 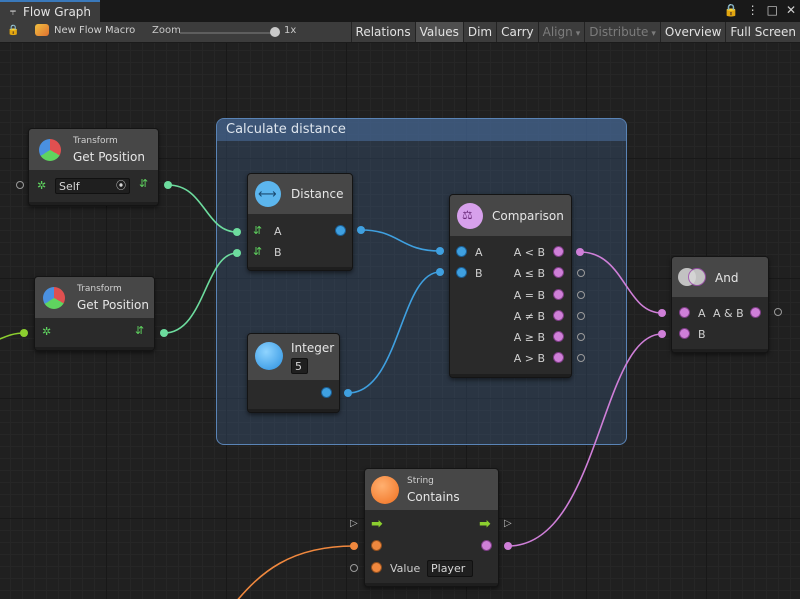 What do you see at coordinates (581, 295) in the screenshot?
I see `comparison-equal-dot` at bounding box center [581, 295].